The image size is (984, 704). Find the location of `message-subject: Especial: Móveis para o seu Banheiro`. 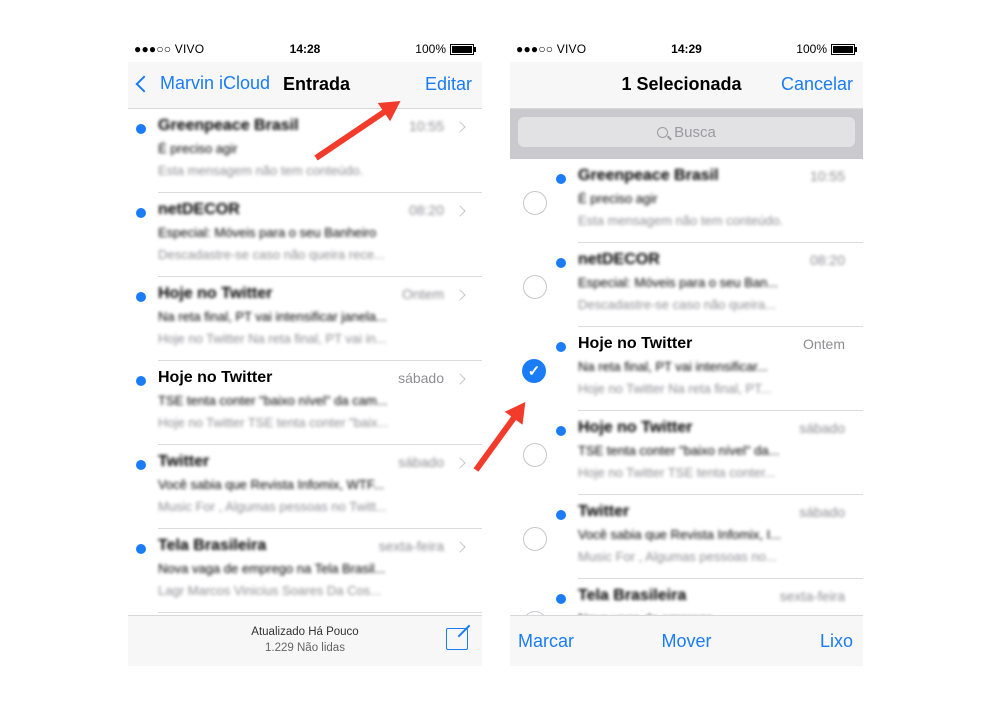

message-subject: Especial: Móveis para o seu Banheiro is located at coordinates (267, 232).